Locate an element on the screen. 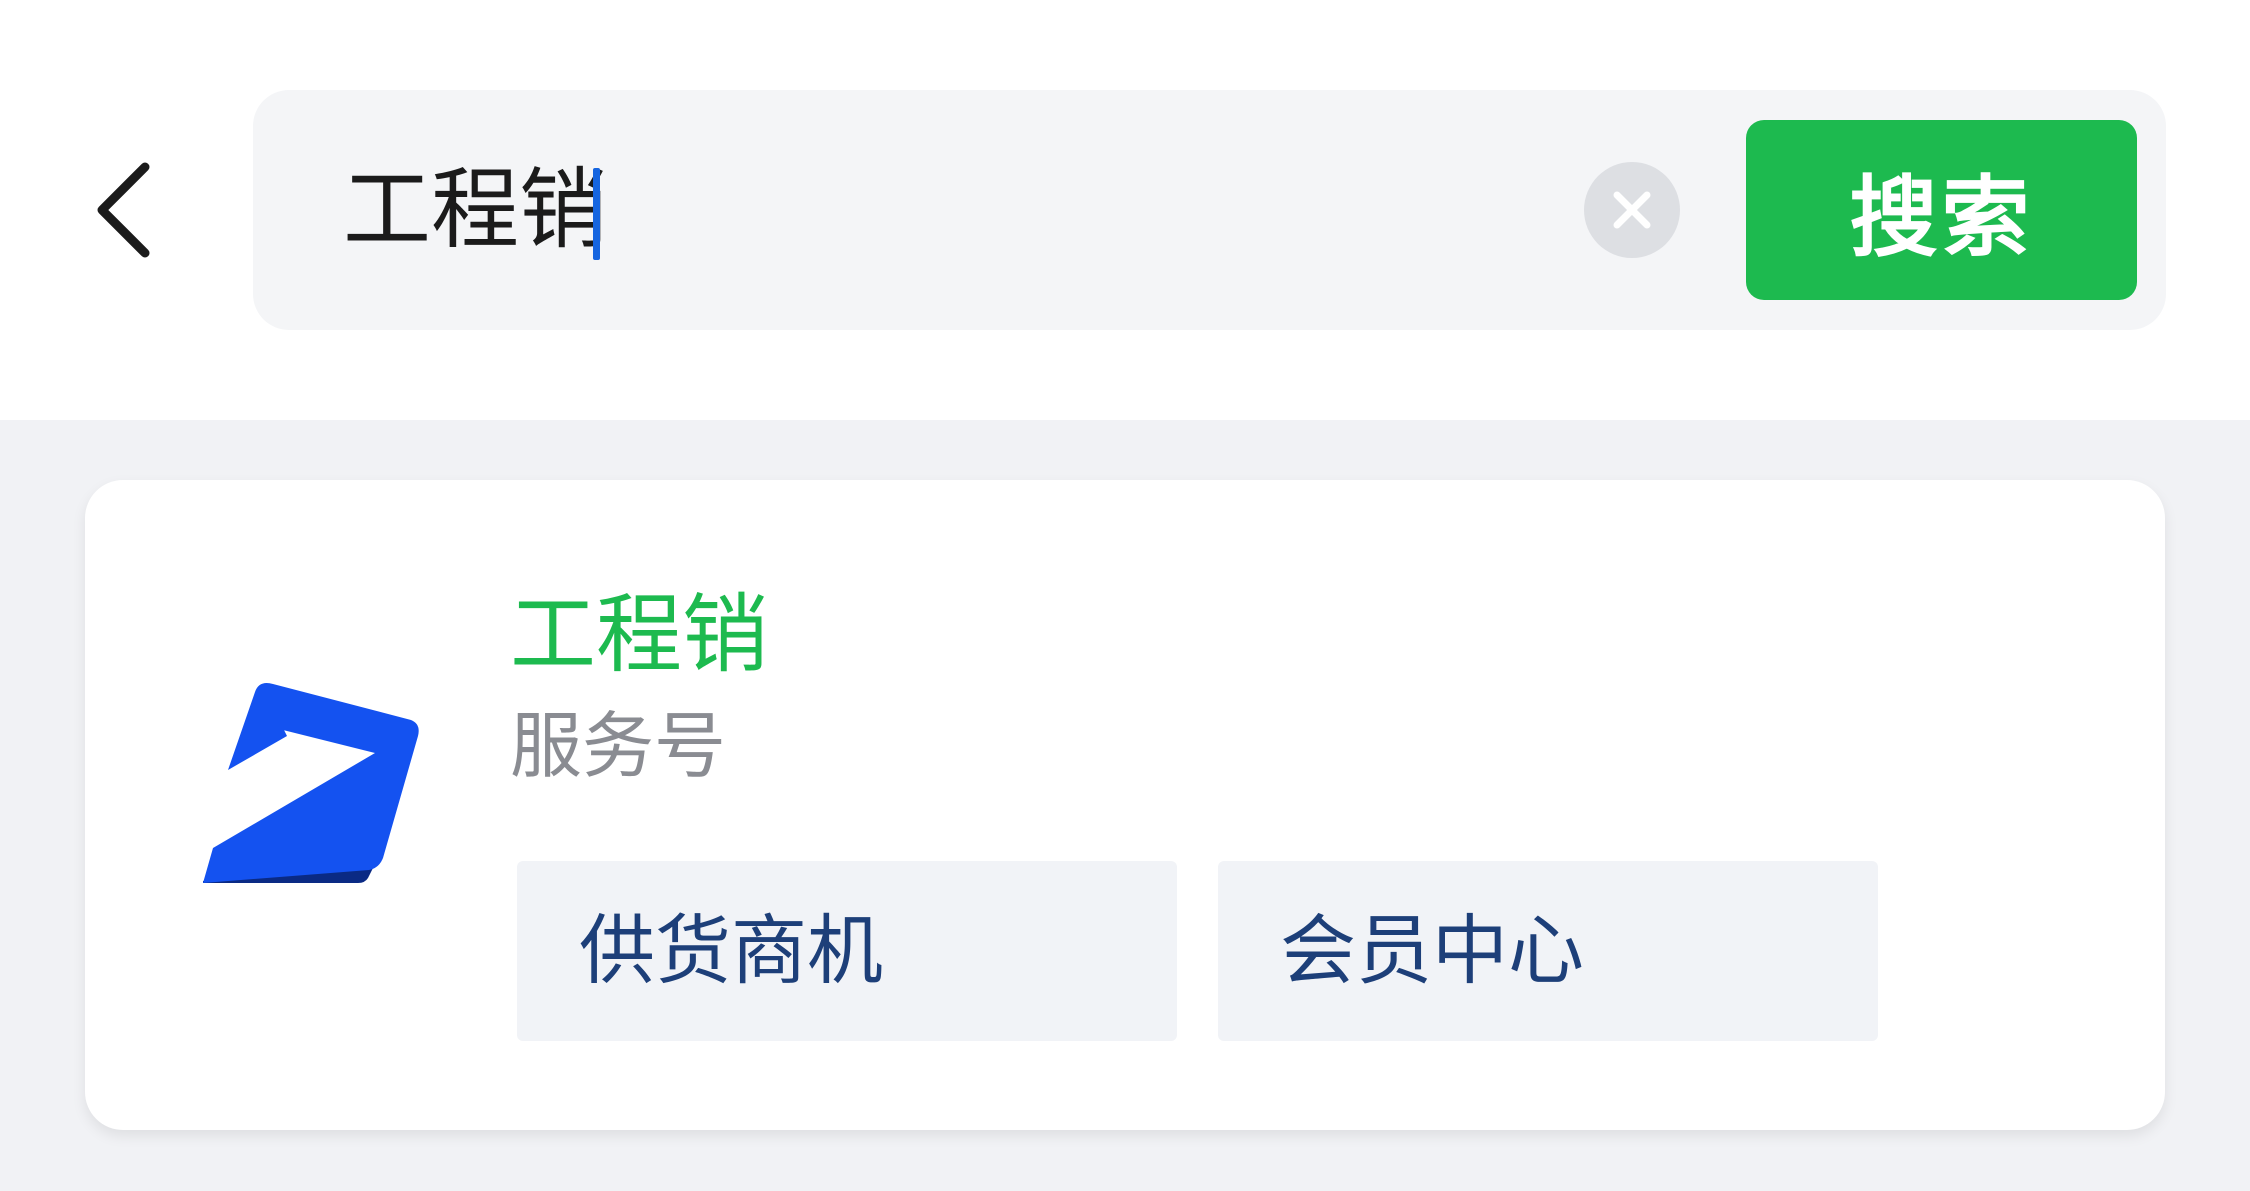 The width and height of the screenshot is (2250, 1191). account-name: 工程销 is located at coordinates (639, 635).